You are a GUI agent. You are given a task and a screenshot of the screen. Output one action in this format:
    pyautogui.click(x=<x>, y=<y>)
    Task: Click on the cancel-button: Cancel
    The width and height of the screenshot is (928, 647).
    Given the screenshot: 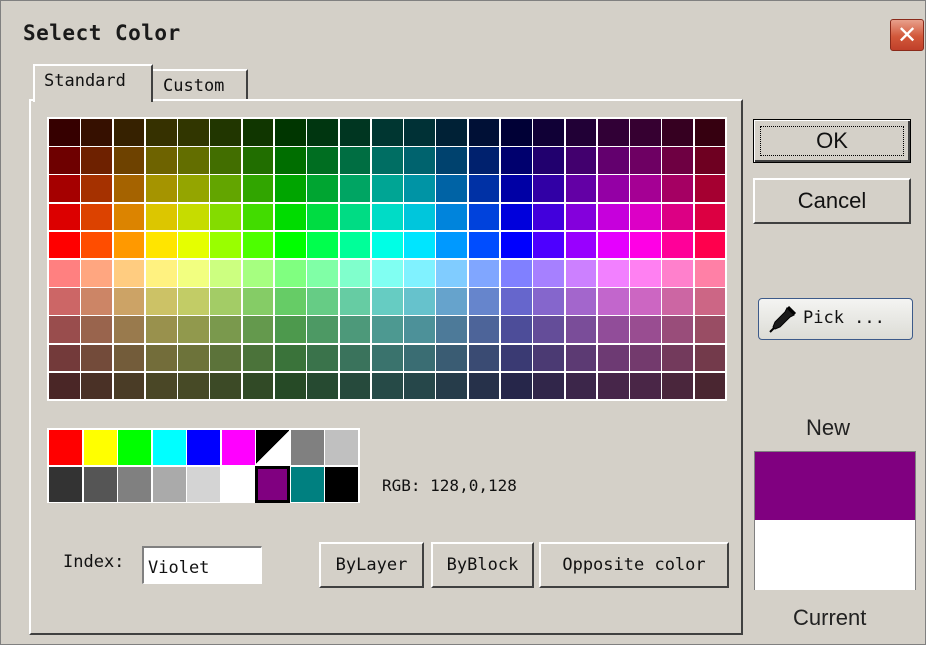 What is the action you would take?
    pyautogui.click(x=832, y=201)
    